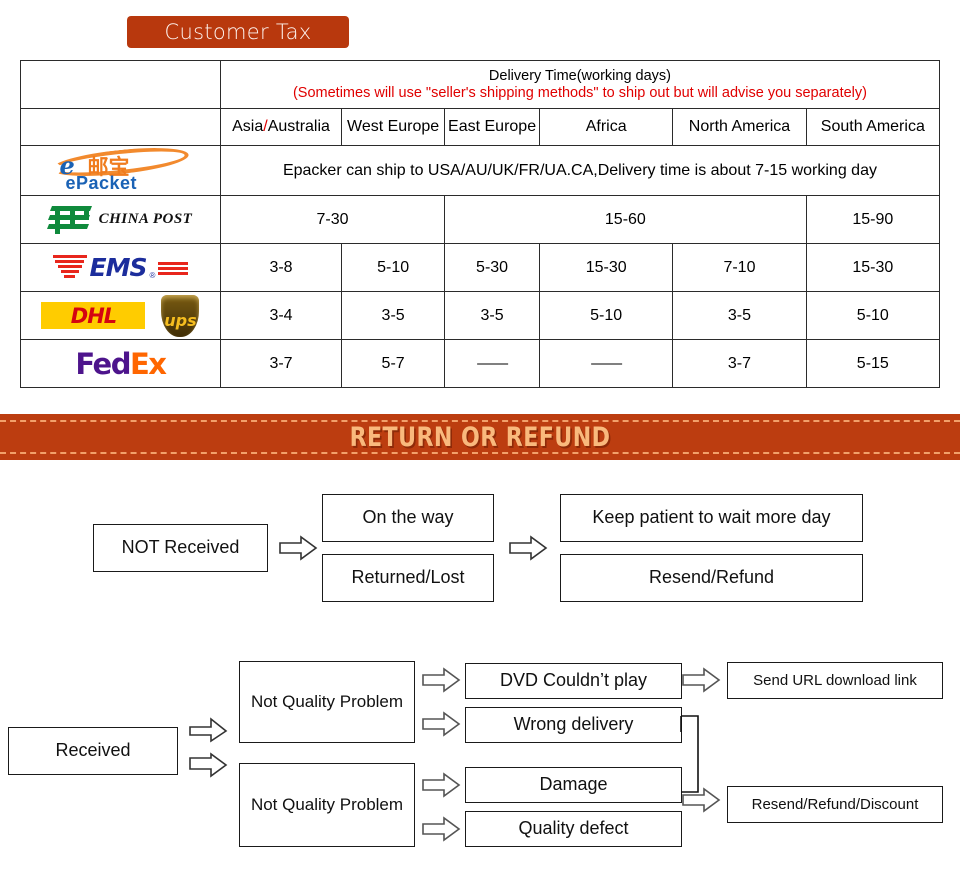 This screenshot has width=960, height=889. I want to click on table-row: DHL ups 3-4 3-5 3-5 5-10 3-5 5-10, so click(480, 315).